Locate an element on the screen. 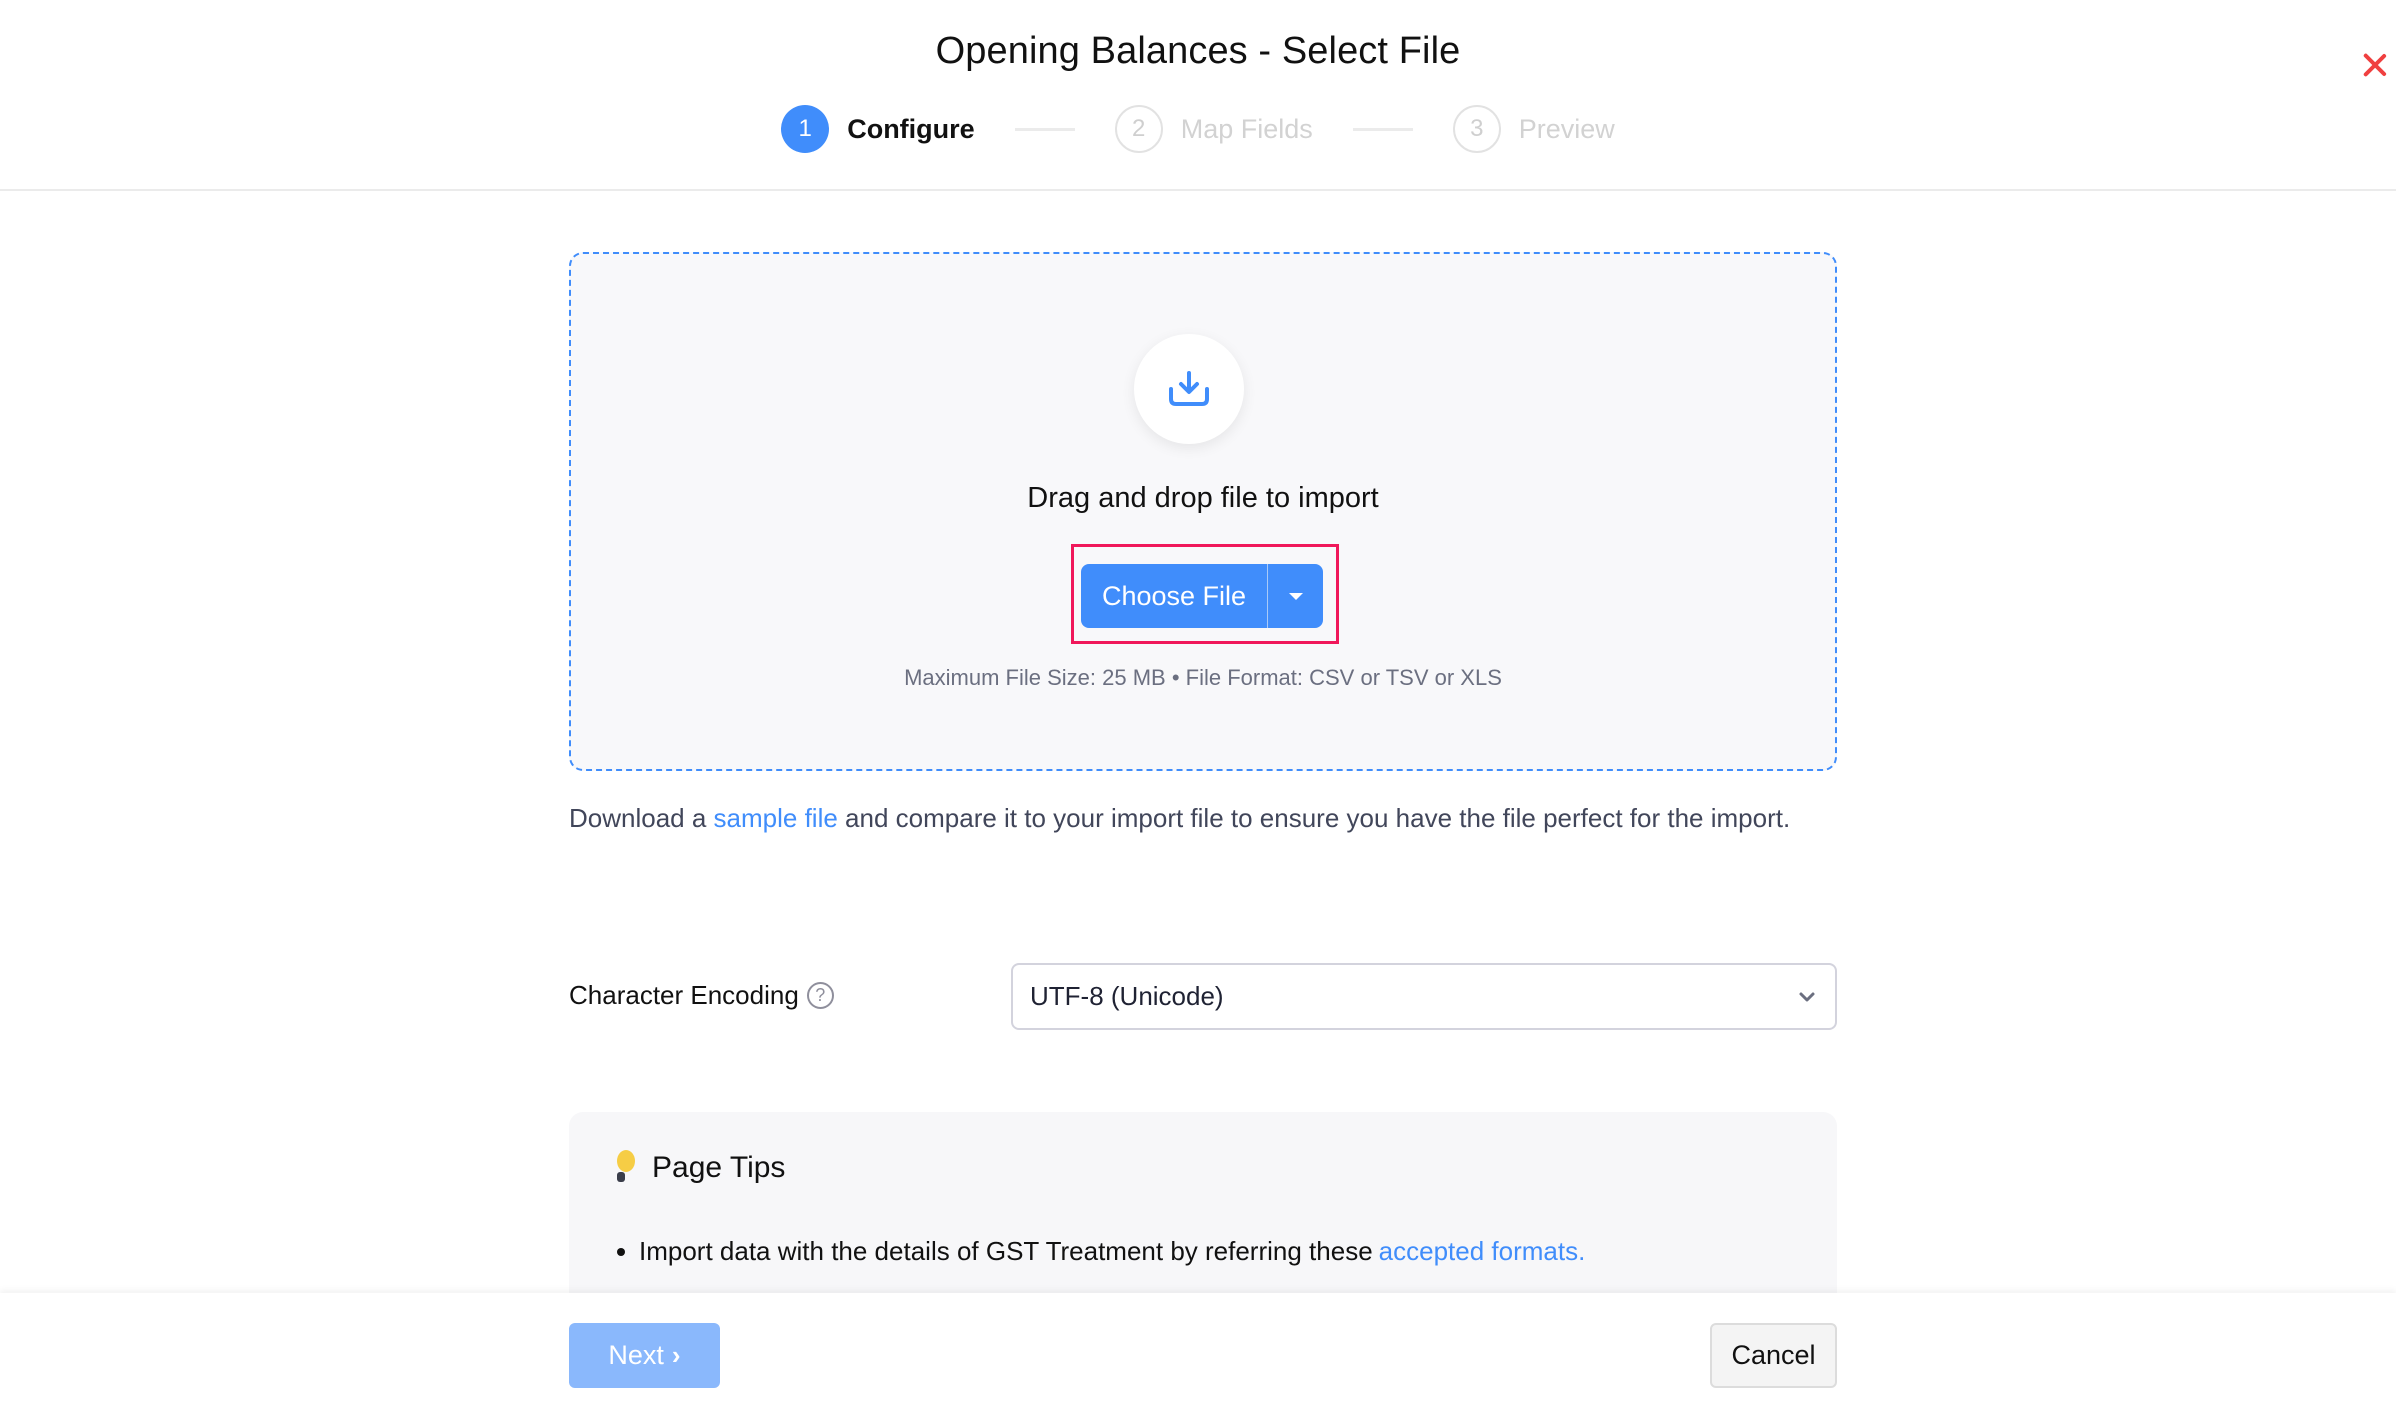 The height and width of the screenshot is (1416, 2396). choose-file-dropdown-toggle is located at coordinates (1295, 596).